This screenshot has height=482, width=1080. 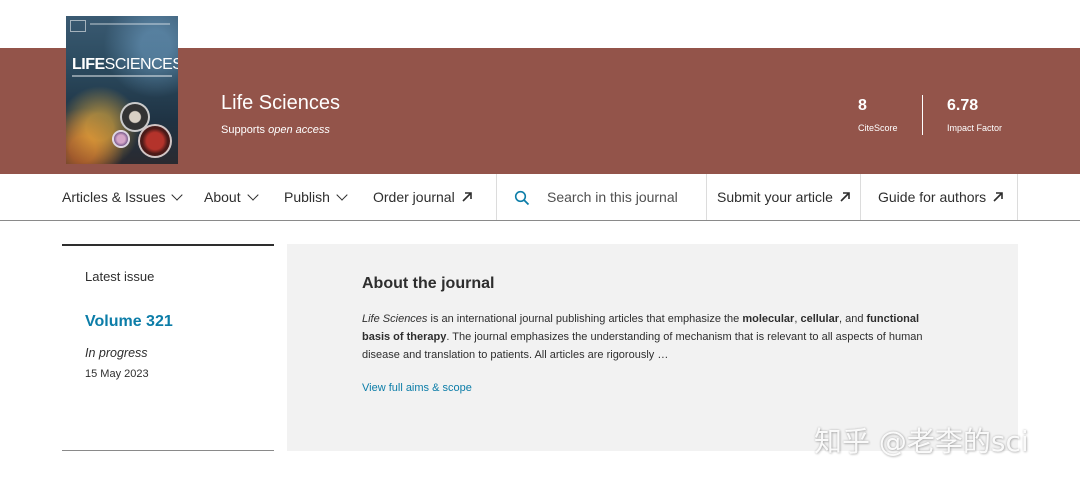 I want to click on about-journal-heading: About the journal, so click(x=428, y=283).